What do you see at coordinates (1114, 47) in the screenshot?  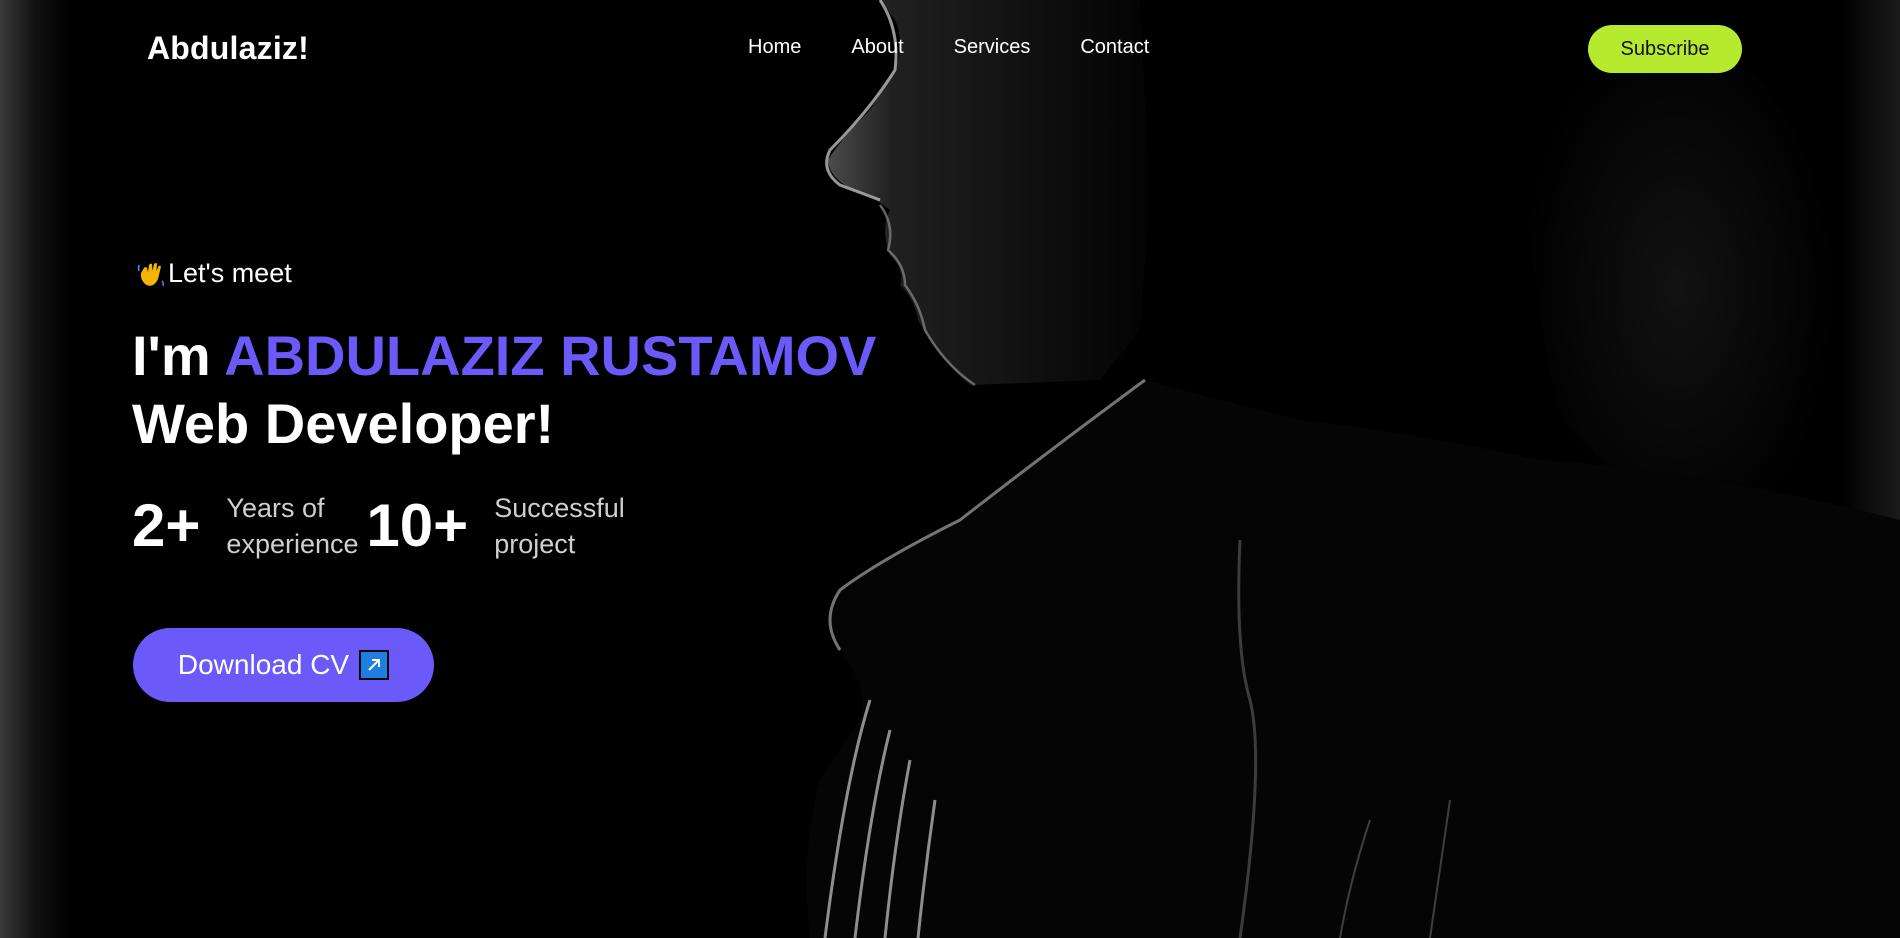 I see `nav-link-contact: Contact` at bounding box center [1114, 47].